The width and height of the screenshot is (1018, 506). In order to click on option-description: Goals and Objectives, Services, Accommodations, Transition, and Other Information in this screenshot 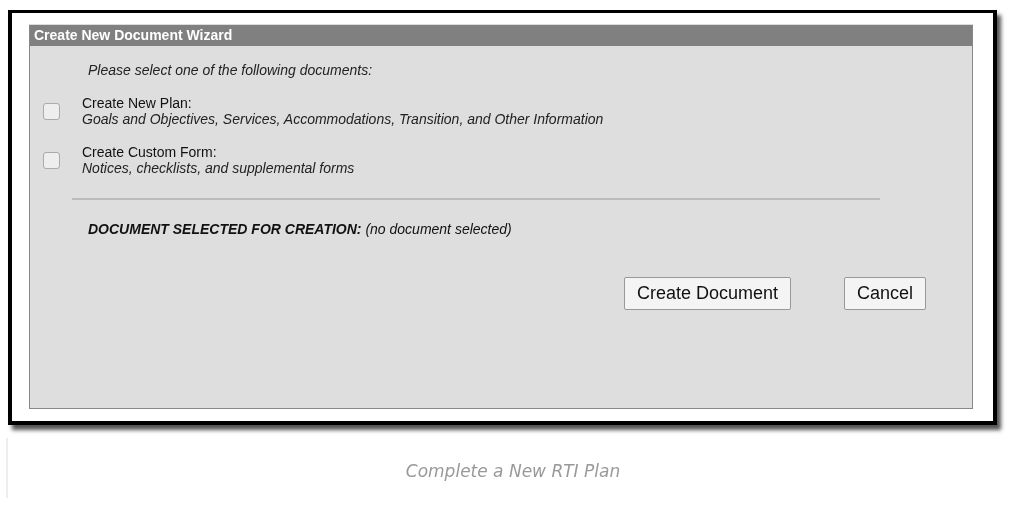, I will do `click(343, 119)`.